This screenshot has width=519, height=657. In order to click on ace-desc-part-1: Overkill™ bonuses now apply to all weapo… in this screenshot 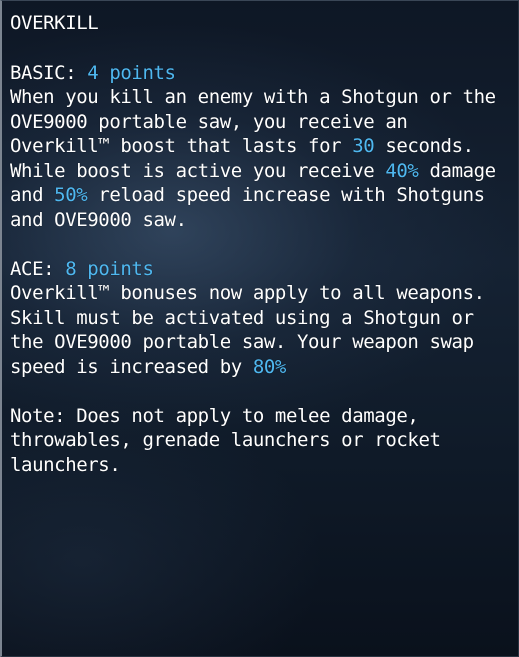, I will do `click(247, 330)`.